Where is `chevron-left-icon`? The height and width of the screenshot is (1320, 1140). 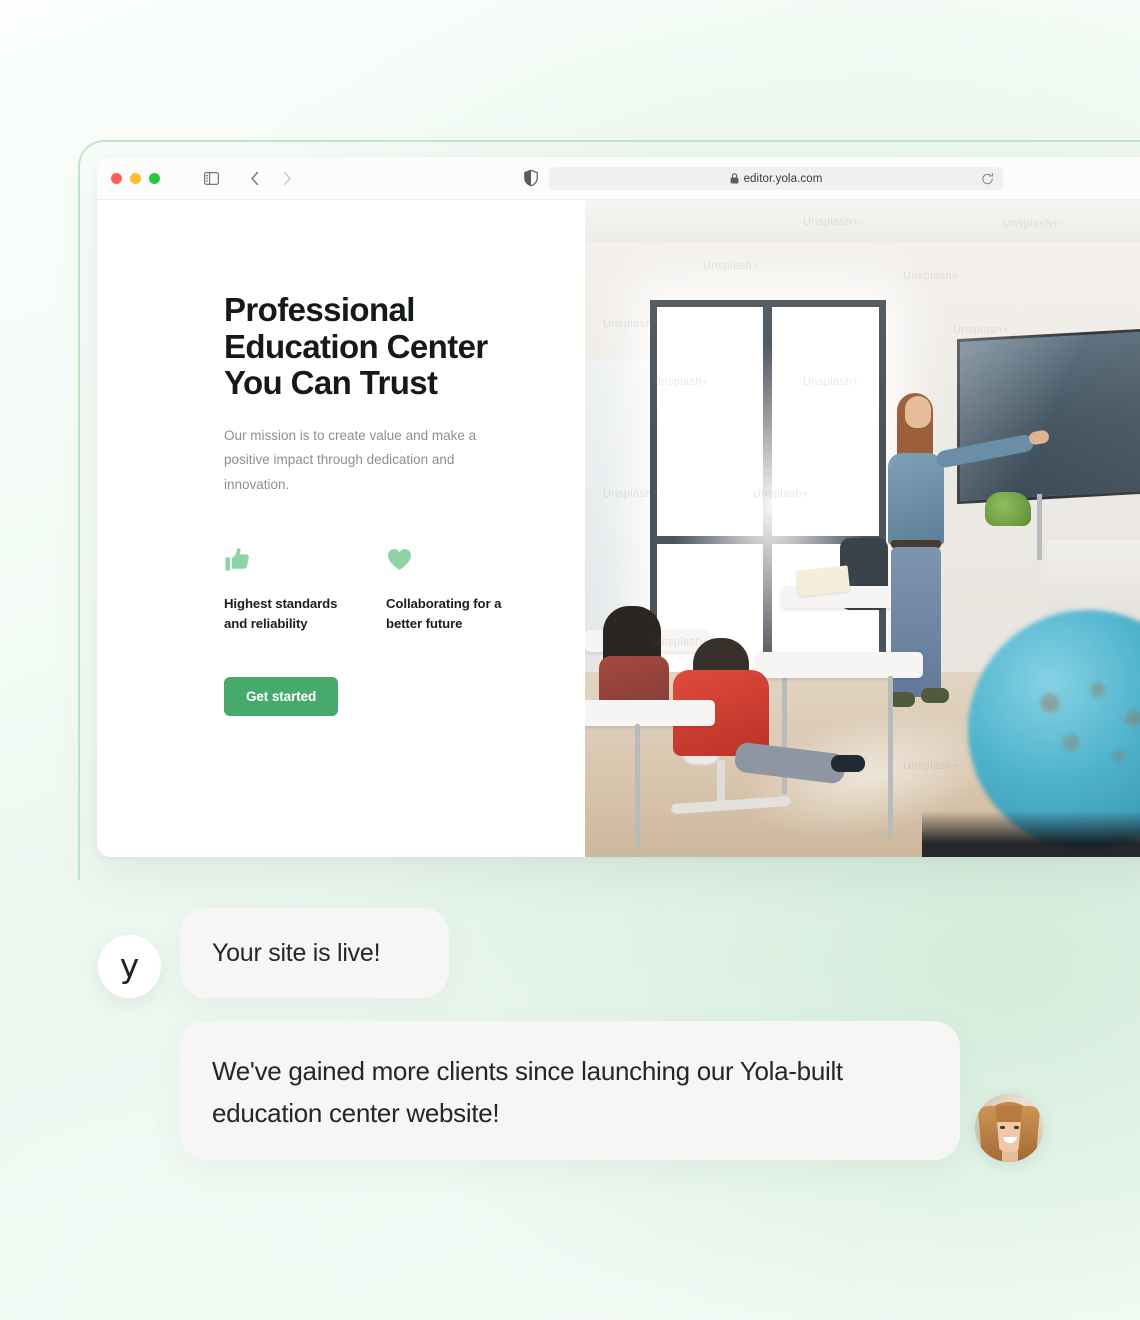
chevron-left-icon is located at coordinates (255, 178).